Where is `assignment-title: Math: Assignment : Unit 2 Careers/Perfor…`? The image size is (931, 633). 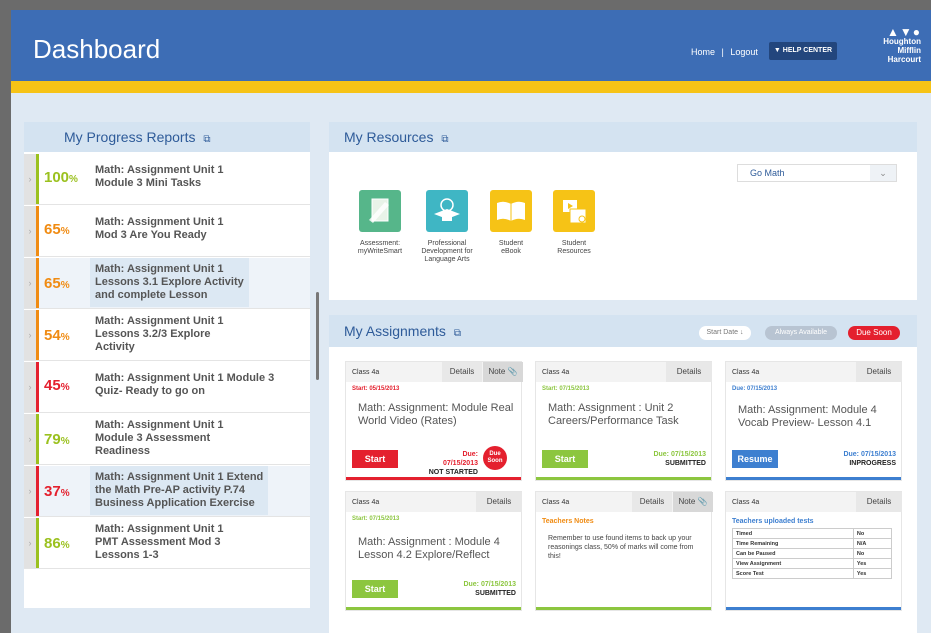 assignment-title: Math: Assignment : Unit 2 Careers/Perfor… is located at coordinates (613, 414).